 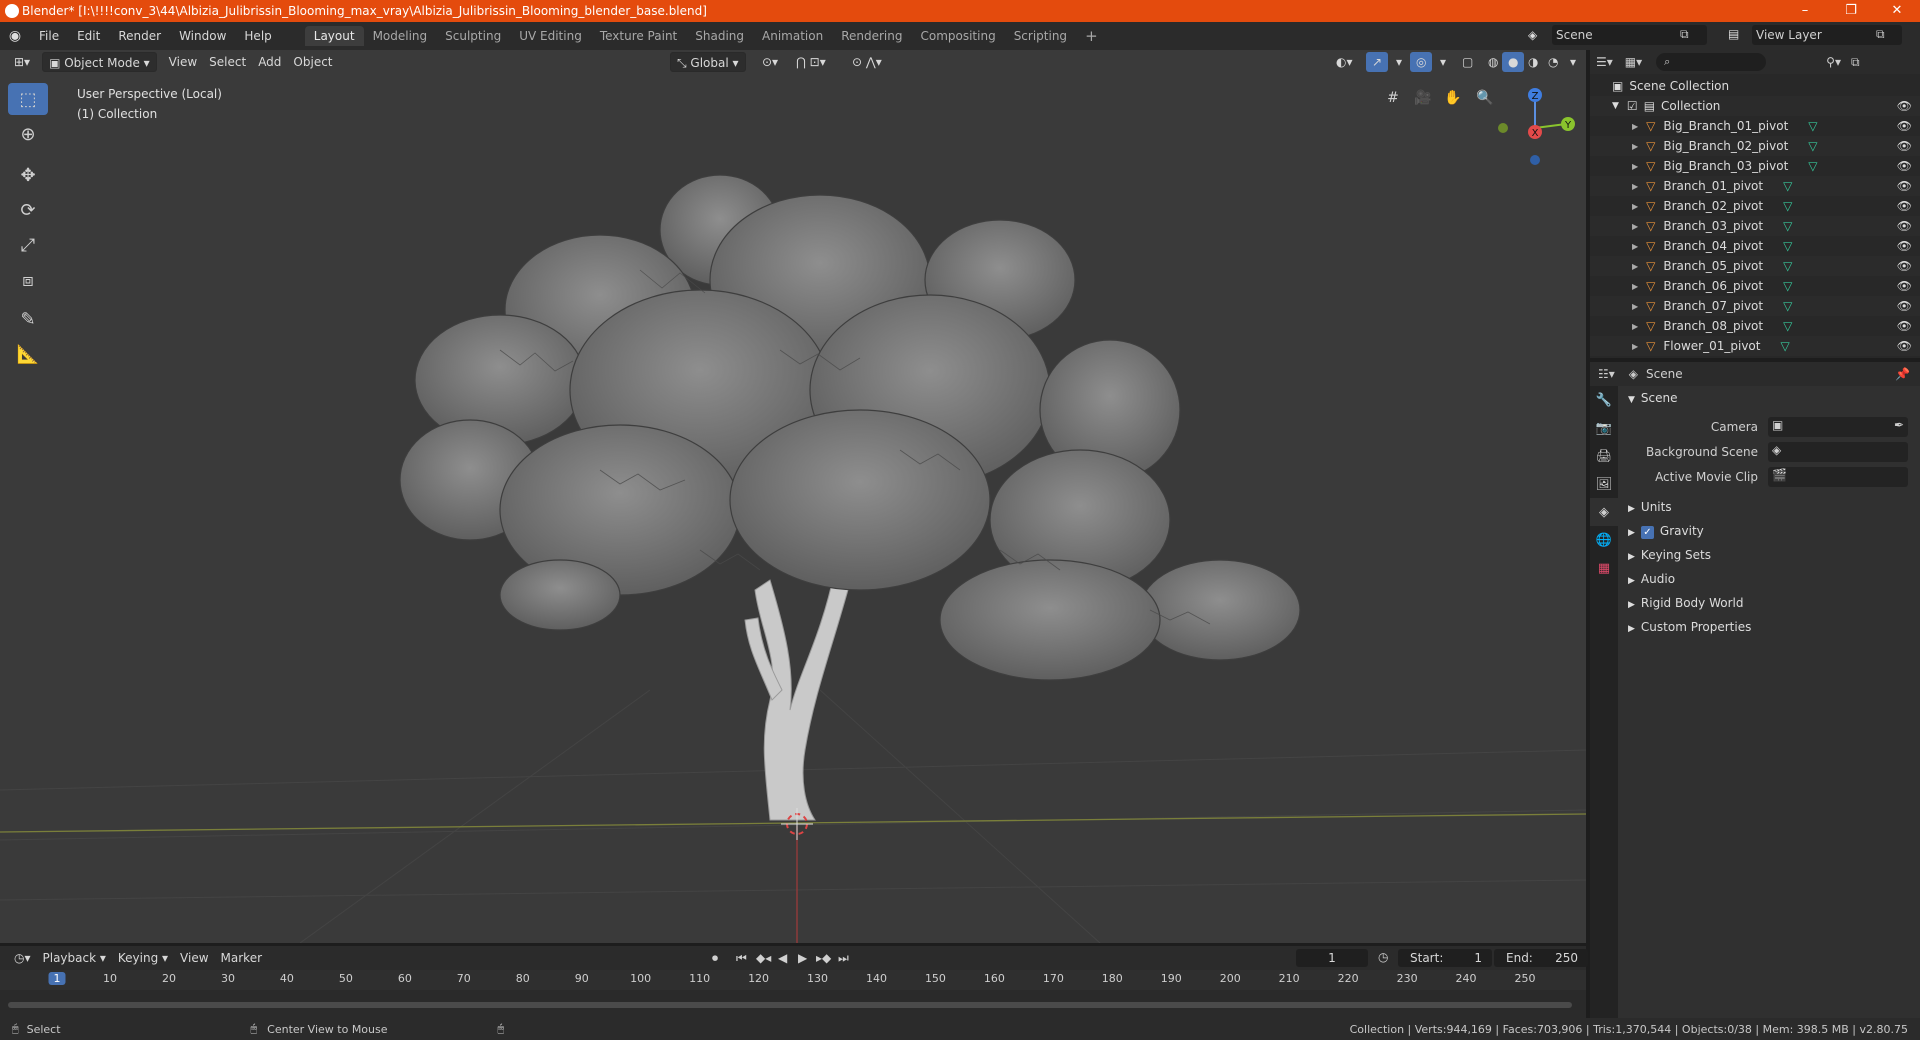 I want to click on gravity-checkbox: ✓, so click(x=1647, y=532).